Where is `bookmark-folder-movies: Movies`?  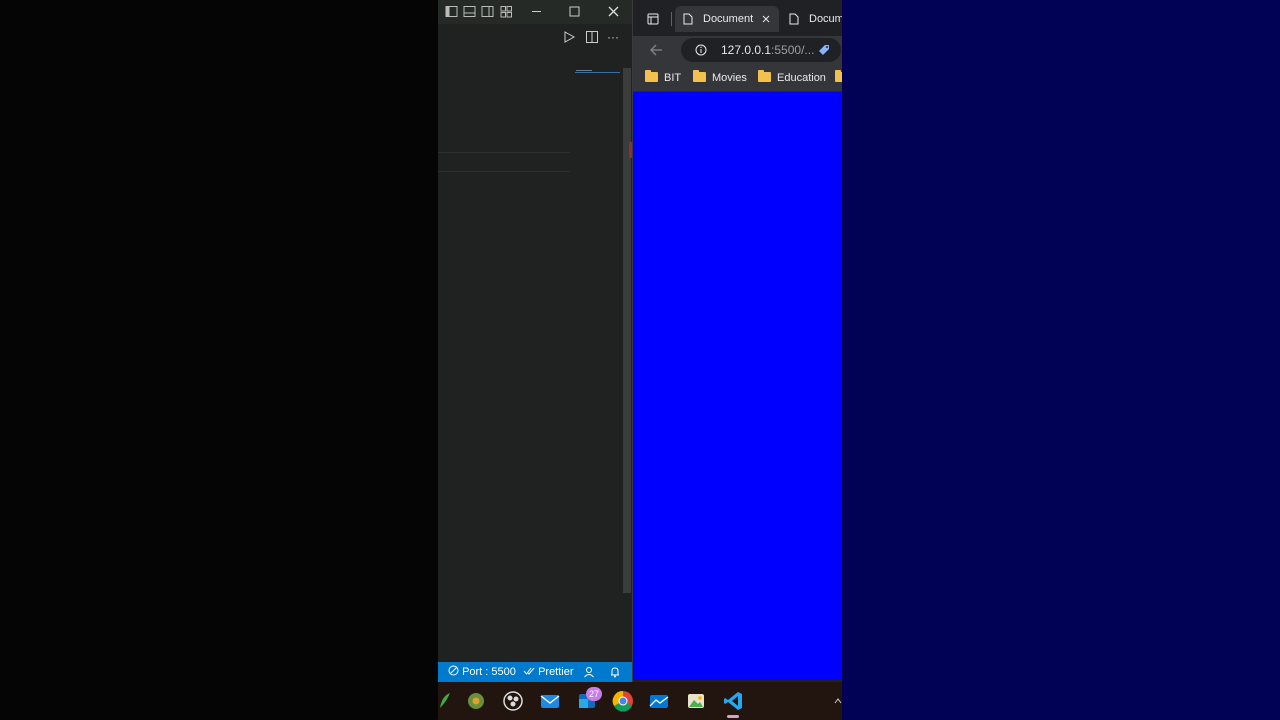
bookmark-folder-movies: Movies is located at coordinates (720, 78).